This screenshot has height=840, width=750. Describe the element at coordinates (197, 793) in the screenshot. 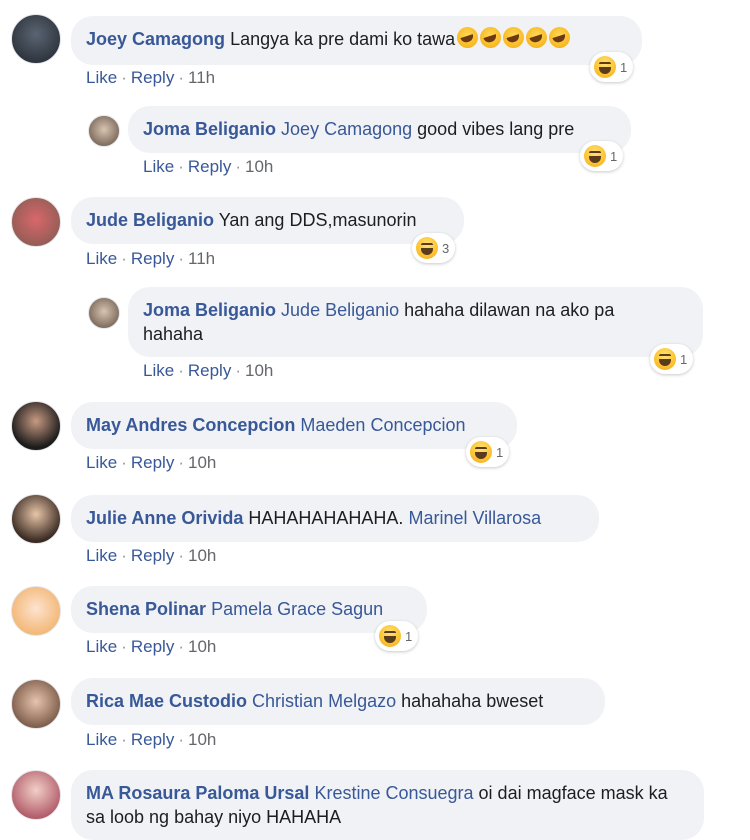

I see `comment-author: MA Rosaura Paloma Ursal` at that location.